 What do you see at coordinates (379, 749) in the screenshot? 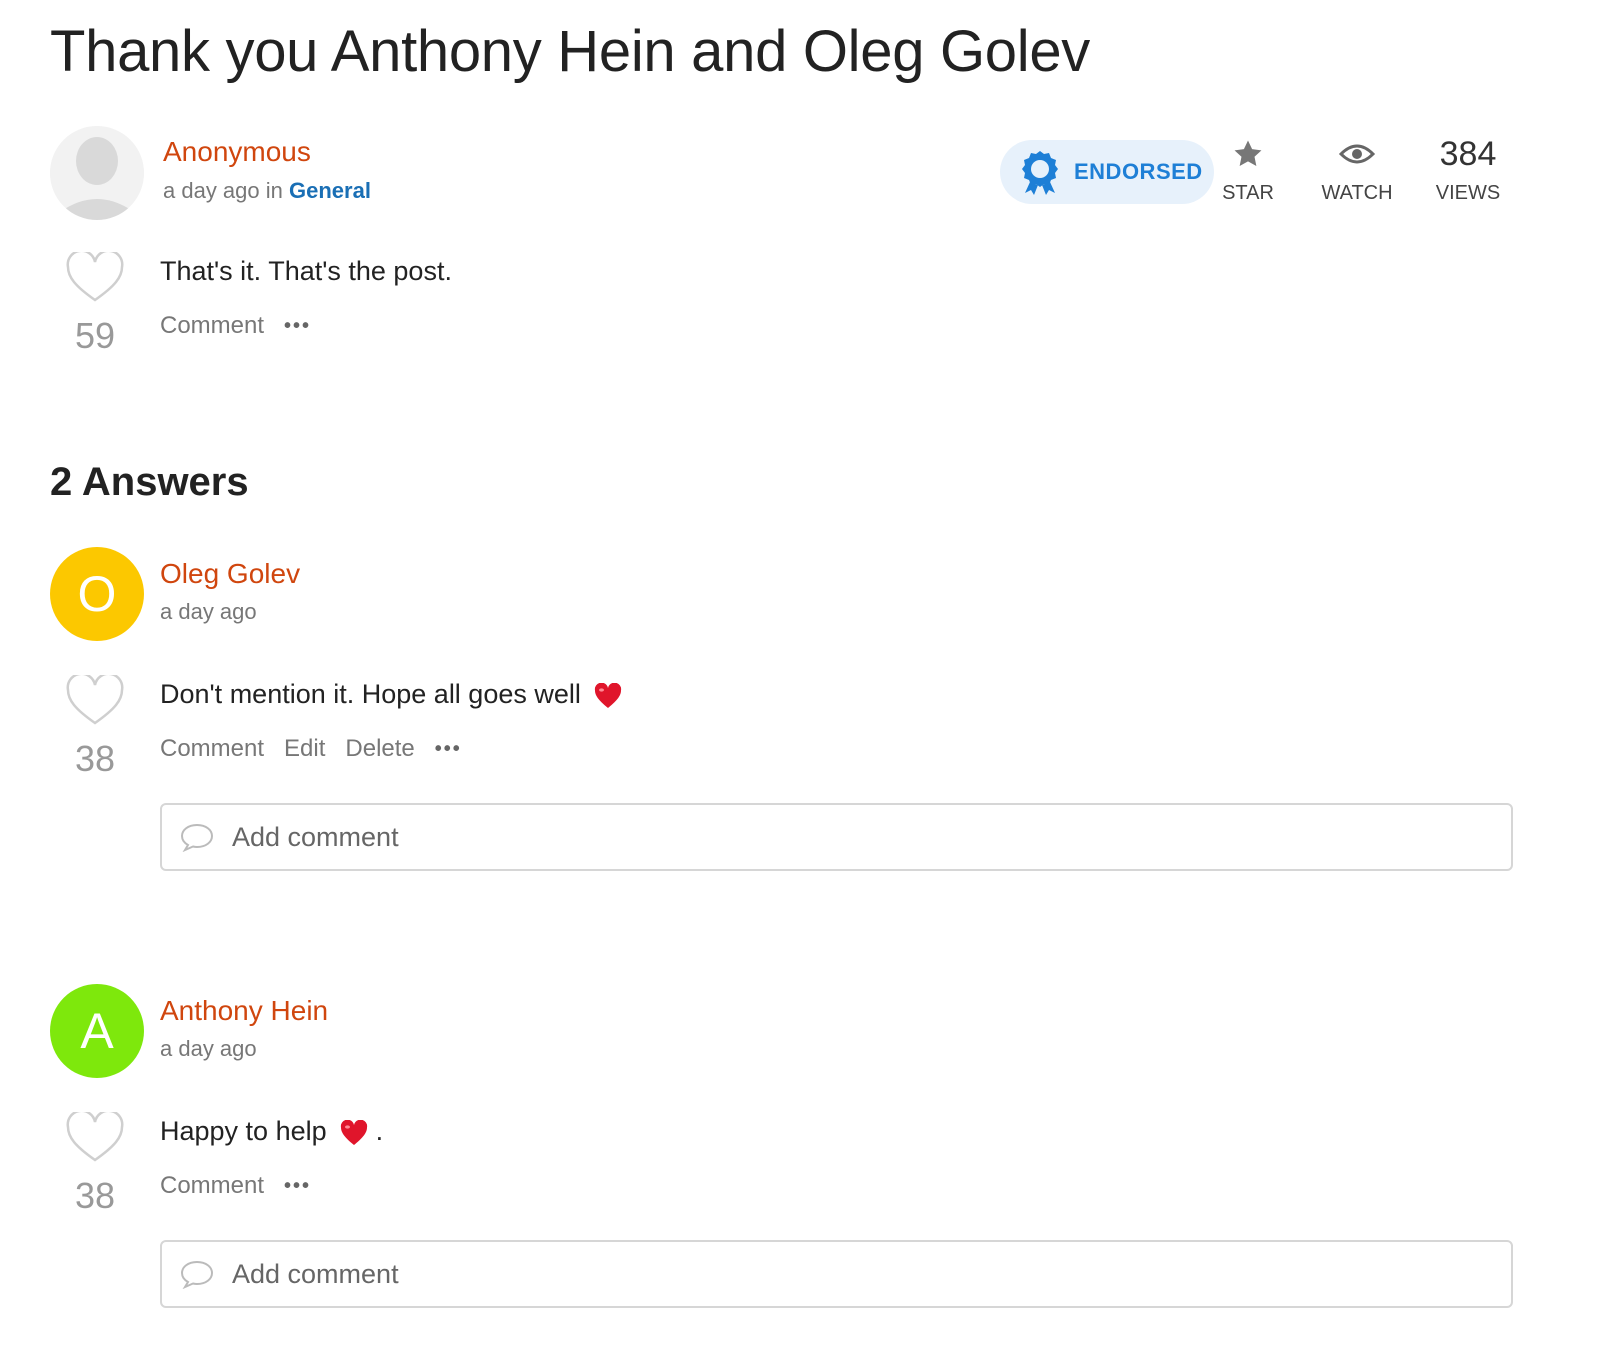
I see `delete-button: Delete` at bounding box center [379, 749].